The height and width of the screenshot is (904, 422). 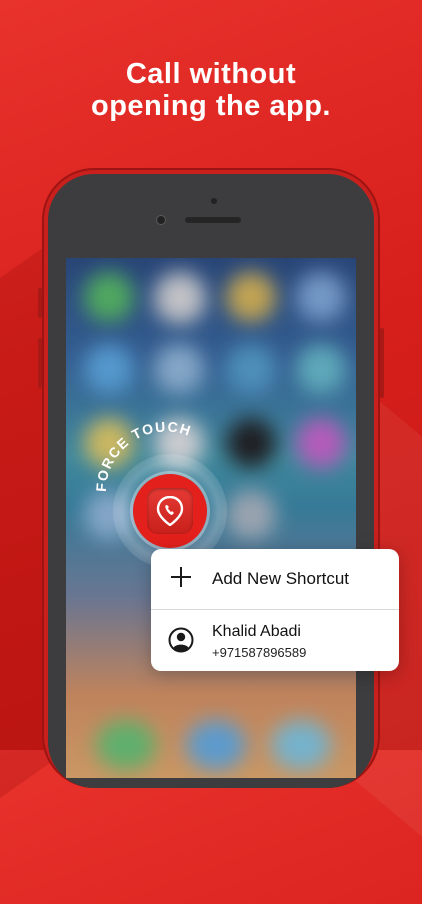 I want to click on sensor-dot, so click(x=214, y=201).